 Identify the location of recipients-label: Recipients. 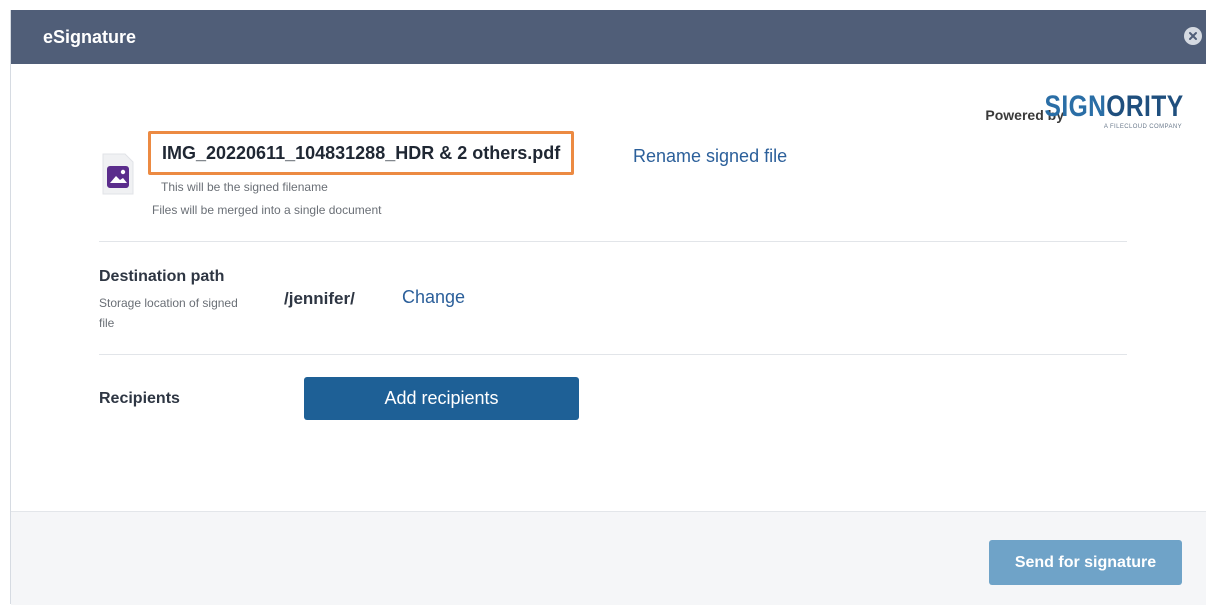
(139, 398).